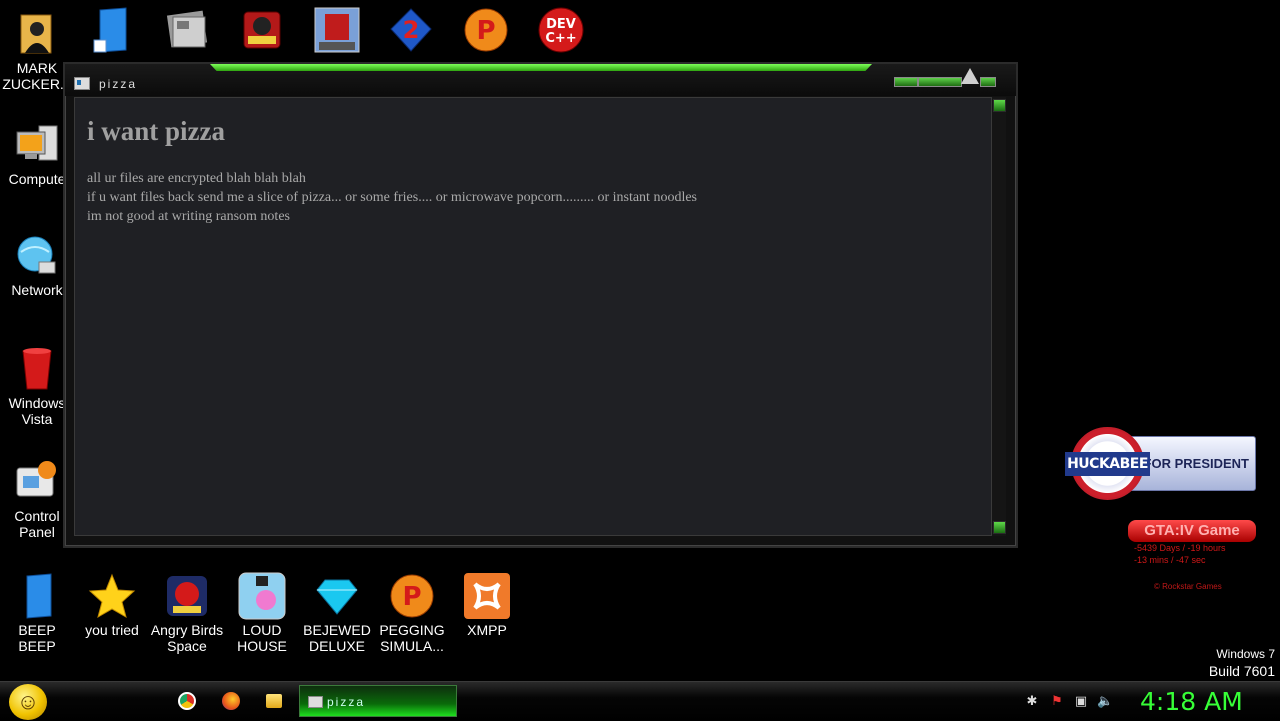  Describe the element at coordinates (1188, 586) in the screenshot. I see `gta-copyright: © Rockstar Games` at that location.